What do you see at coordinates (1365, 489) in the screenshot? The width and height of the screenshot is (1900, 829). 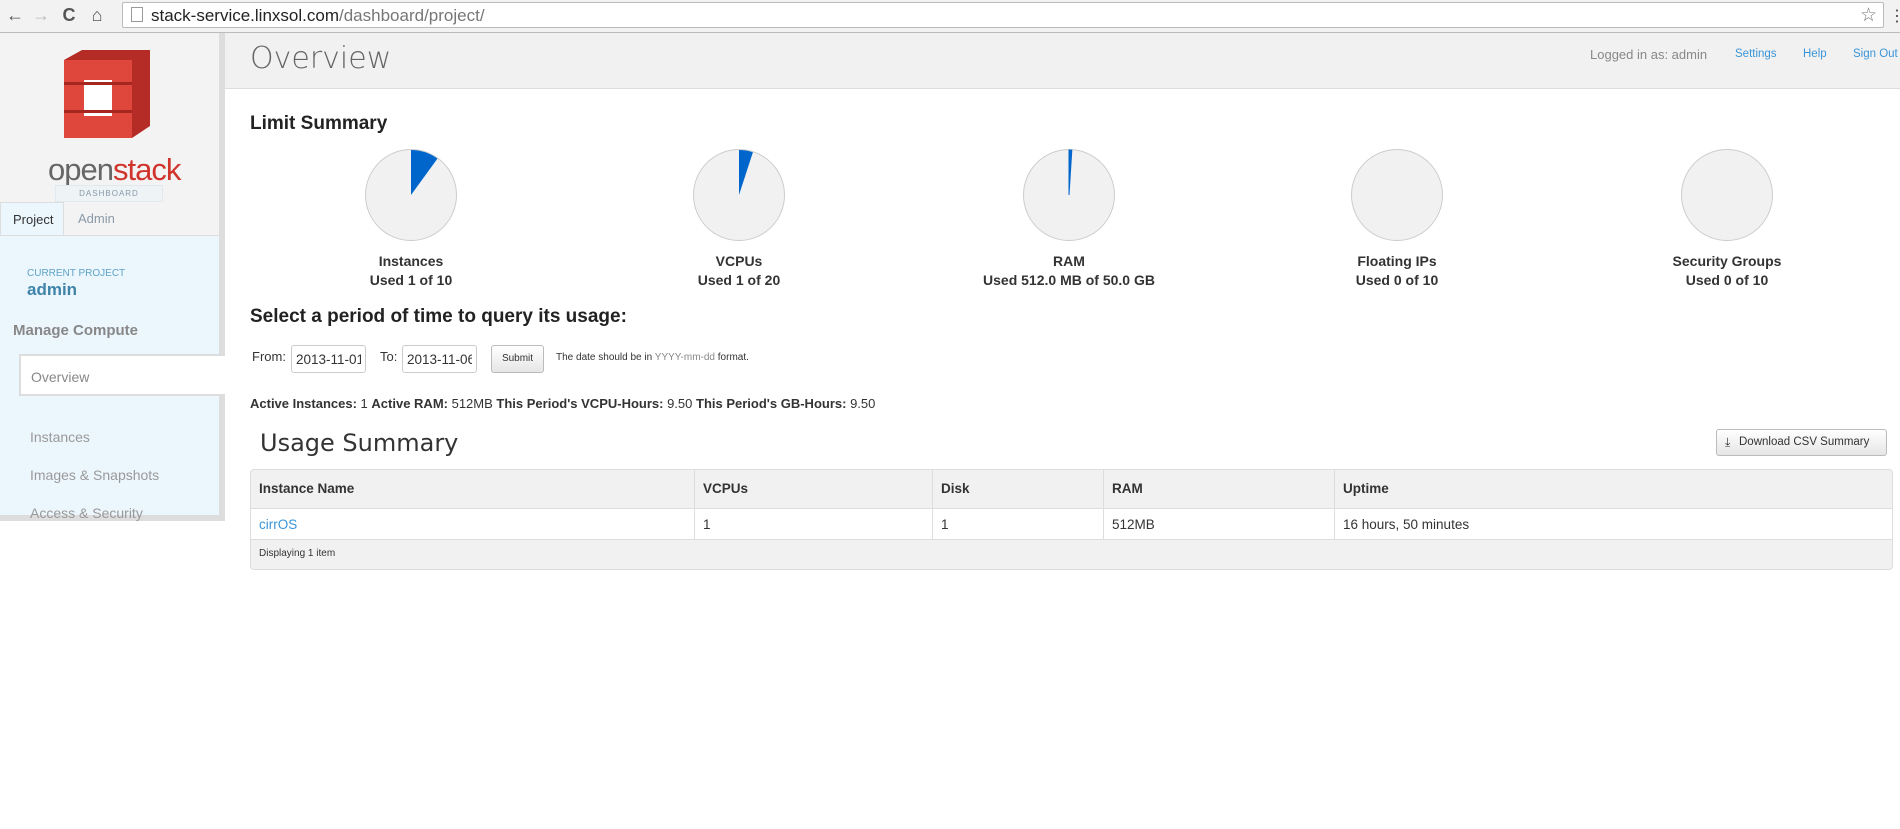 I see `column-header: Uptime` at bounding box center [1365, 489].